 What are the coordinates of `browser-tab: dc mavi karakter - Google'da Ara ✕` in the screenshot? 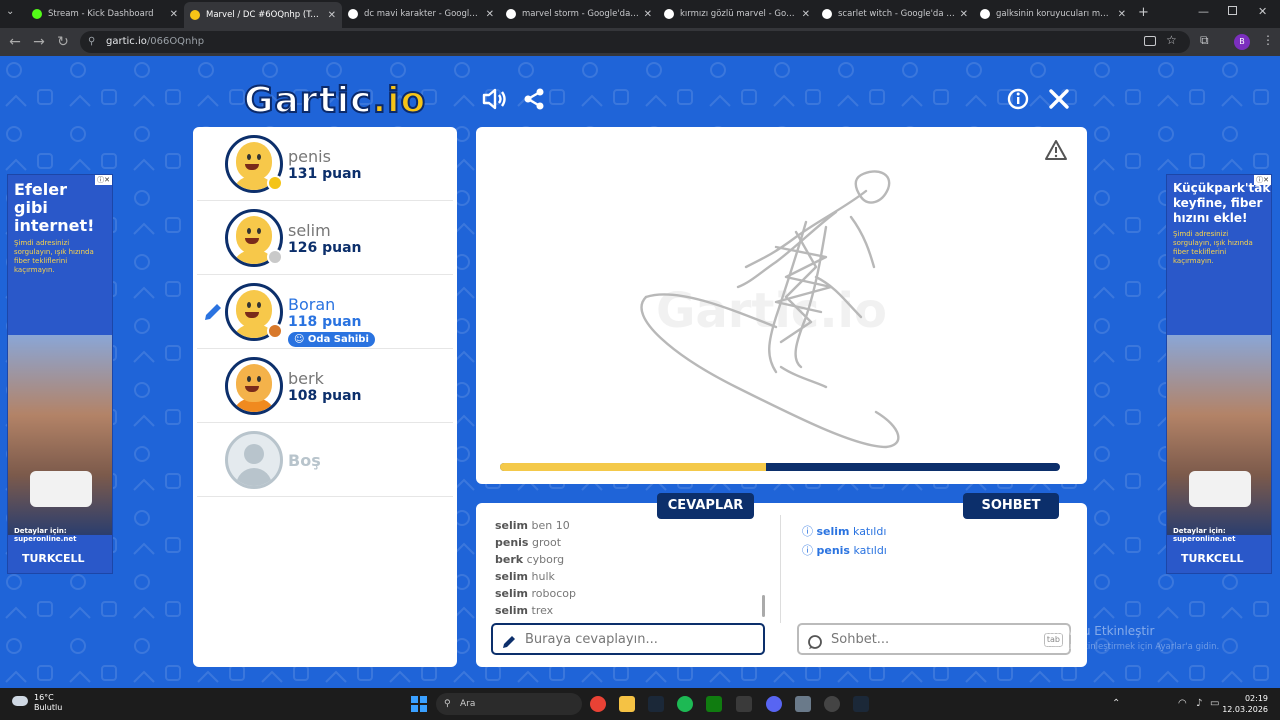 It's located at (421, 14).